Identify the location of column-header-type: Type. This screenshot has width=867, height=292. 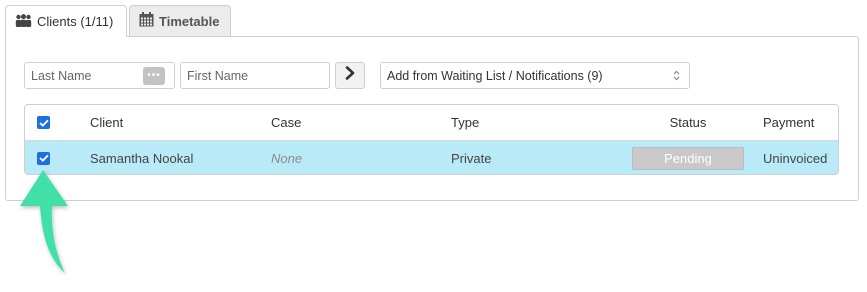
(465, 122).